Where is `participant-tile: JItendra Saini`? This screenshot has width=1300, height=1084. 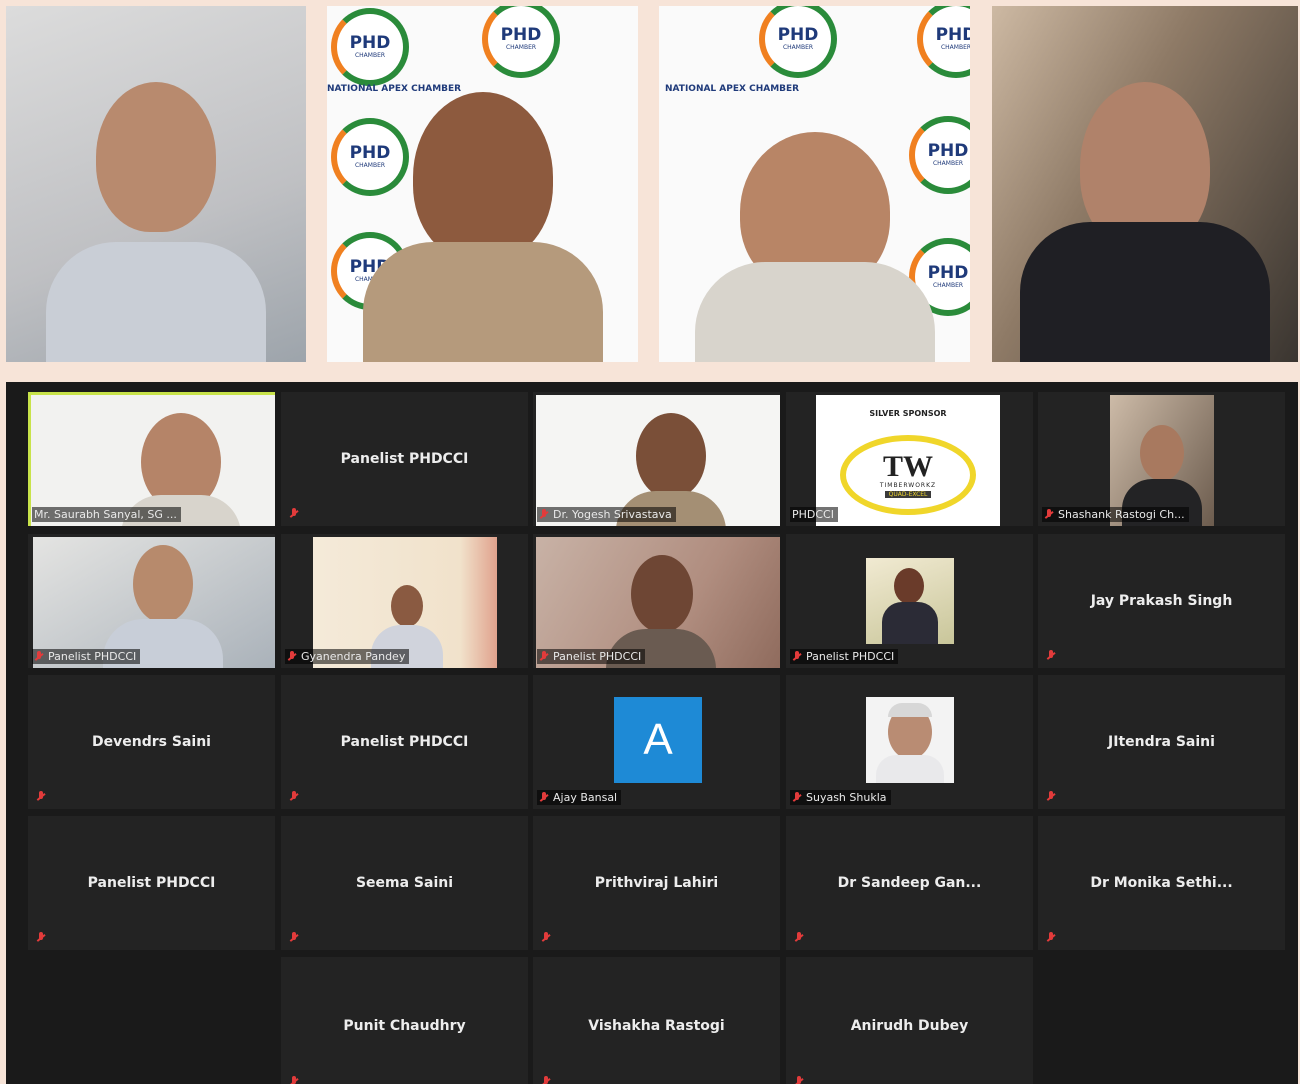 participant-tile: JItendra Saini is located at coordinates (1161, 742).